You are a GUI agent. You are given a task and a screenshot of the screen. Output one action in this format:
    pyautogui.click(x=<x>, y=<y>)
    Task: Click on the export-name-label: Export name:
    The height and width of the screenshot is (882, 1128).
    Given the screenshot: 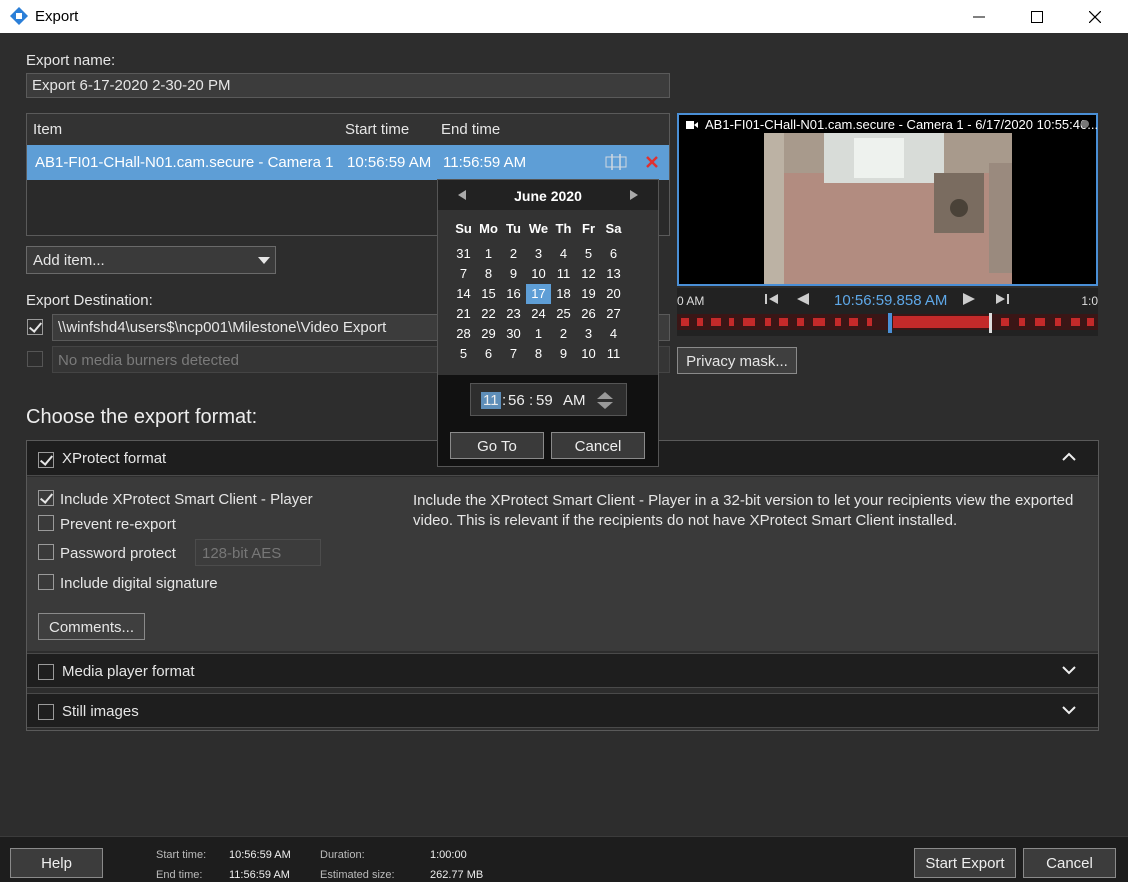 What is the action you would take?
    pyautogui.click(x=71, y=60)
    